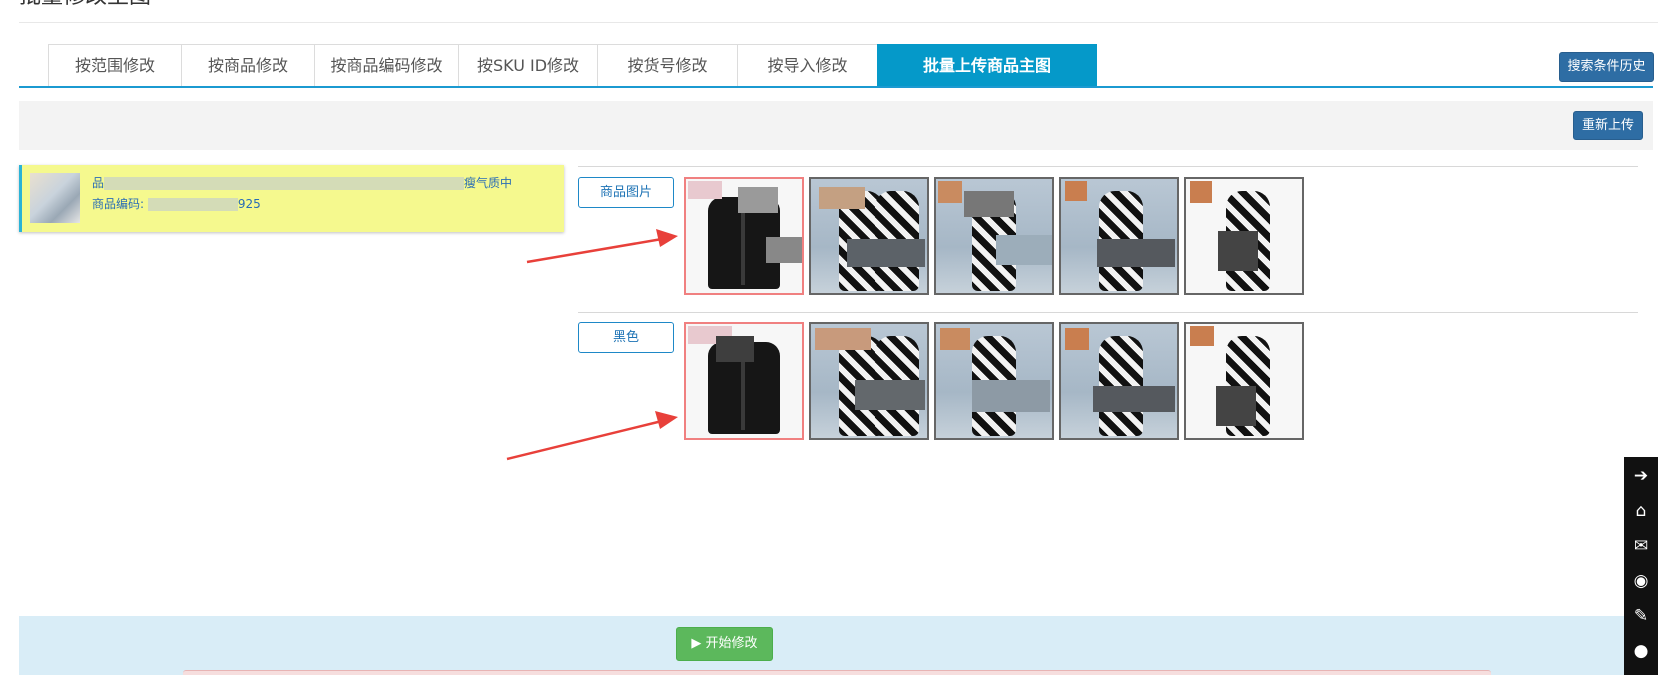 Image resolution: width=1658 pixels, height=675 pixels. I want to click on floating-sidebar: ➔ ⌂ ✉ ◉ ✎ ●, so click(1641, 566).